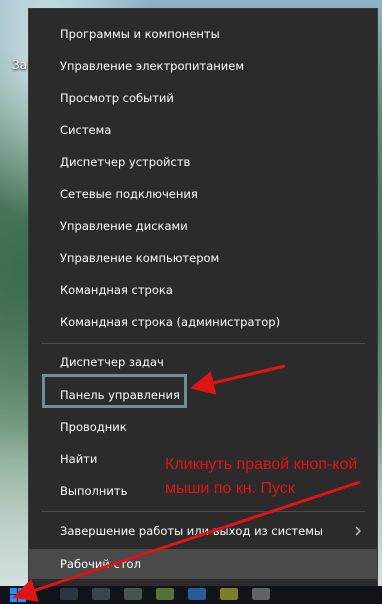 This screenshot has height=604, width=382. I want to click on menu-item-disks: Управление дисками, so click(203, 226).